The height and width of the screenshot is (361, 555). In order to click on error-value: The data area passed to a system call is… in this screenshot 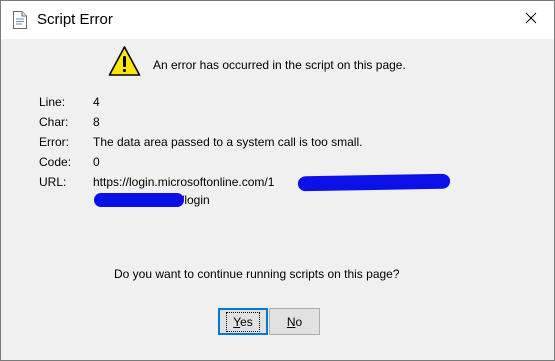, I will do `click(228, 142)`.